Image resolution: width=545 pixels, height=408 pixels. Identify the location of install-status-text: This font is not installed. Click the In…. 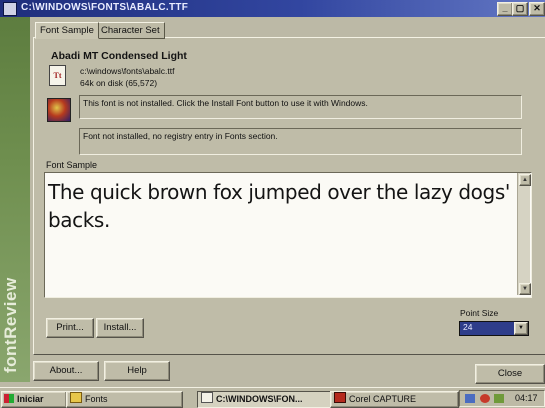
(225, 103).